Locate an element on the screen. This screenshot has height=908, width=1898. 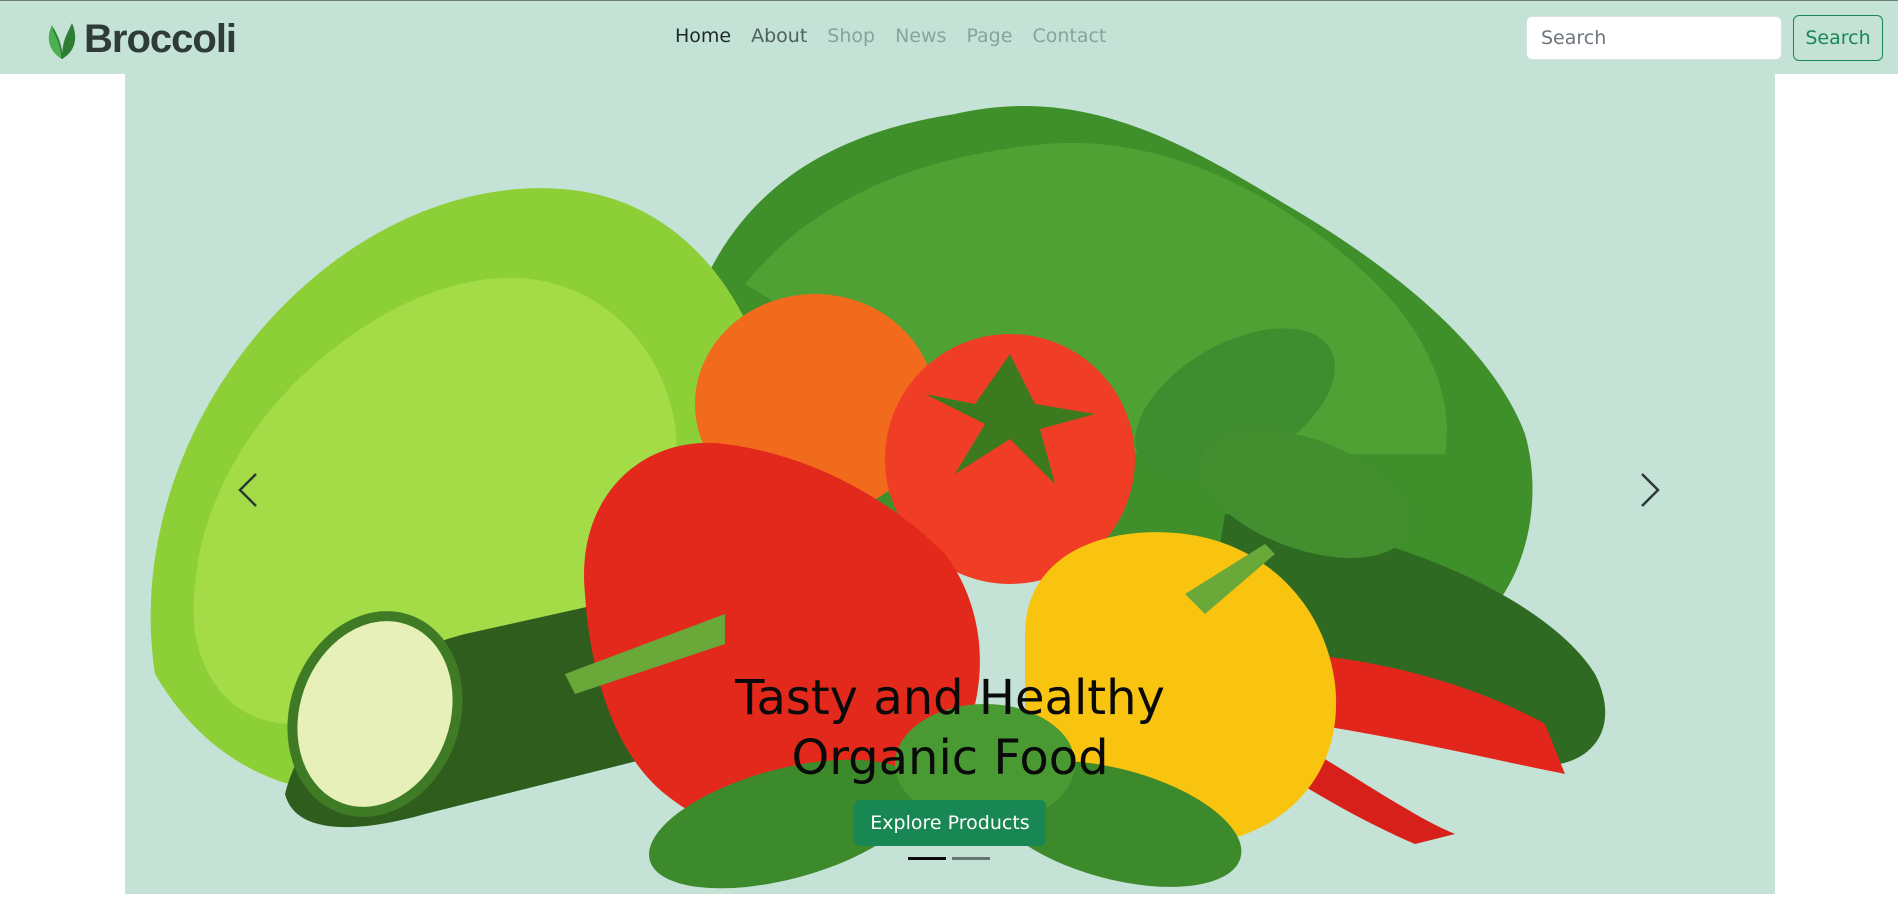
search-input is located at coordinates (1654, 38).